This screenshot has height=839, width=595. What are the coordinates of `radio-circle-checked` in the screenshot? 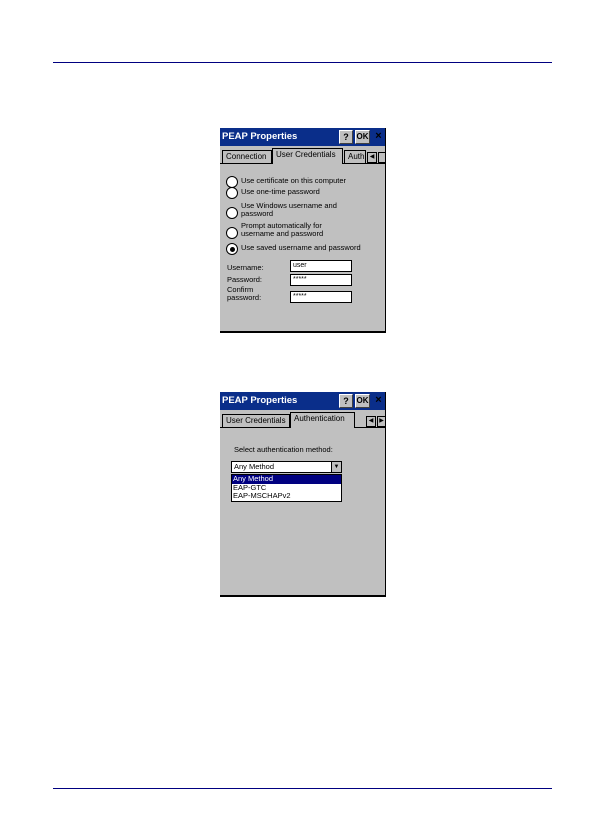 It's located at (232, 249).